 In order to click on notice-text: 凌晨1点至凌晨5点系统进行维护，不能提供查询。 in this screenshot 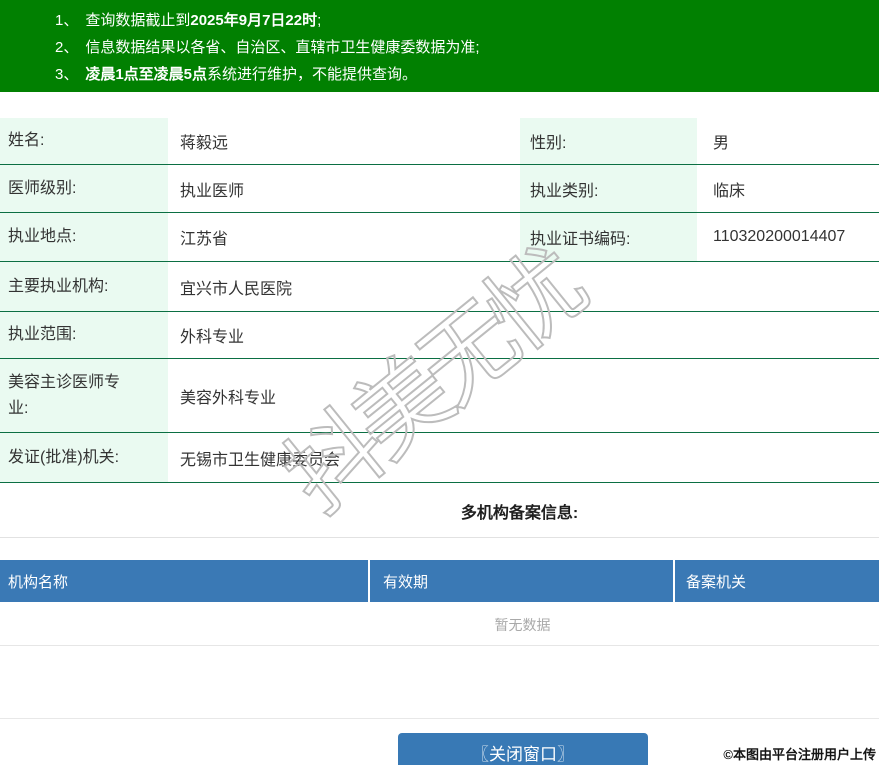, I will do `click(251, 74)`.